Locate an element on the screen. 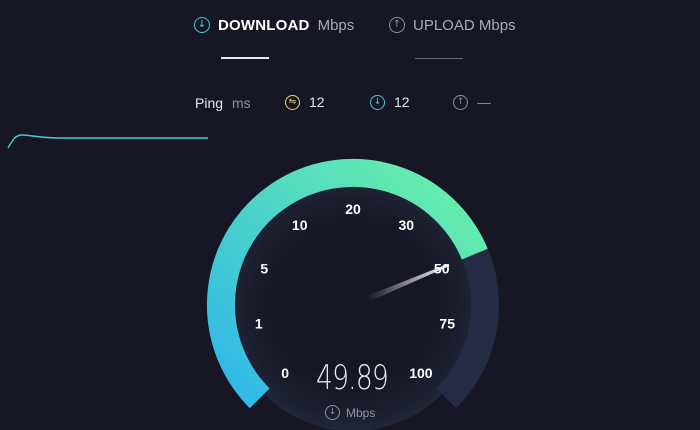 The width and height of the screenshot is (700, 430). gauge-label-5: 5 is located at coordinates (264, 268).